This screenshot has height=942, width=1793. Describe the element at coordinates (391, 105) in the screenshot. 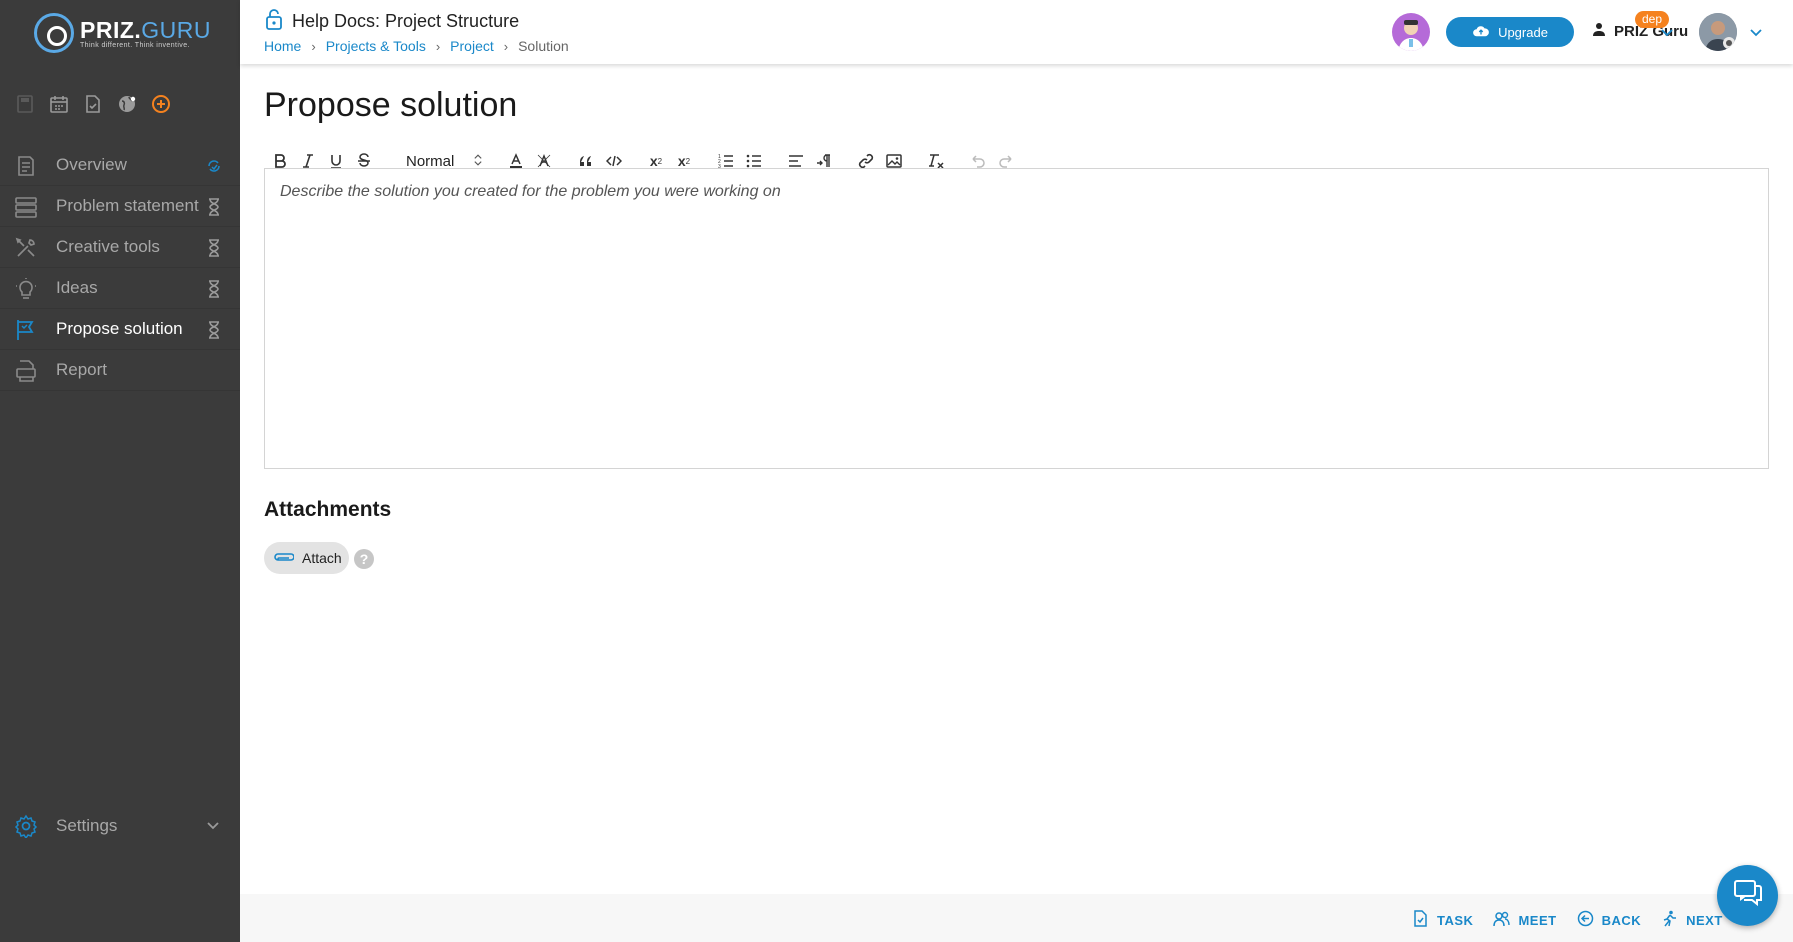

I see `page-title: Propose solution` at that location.